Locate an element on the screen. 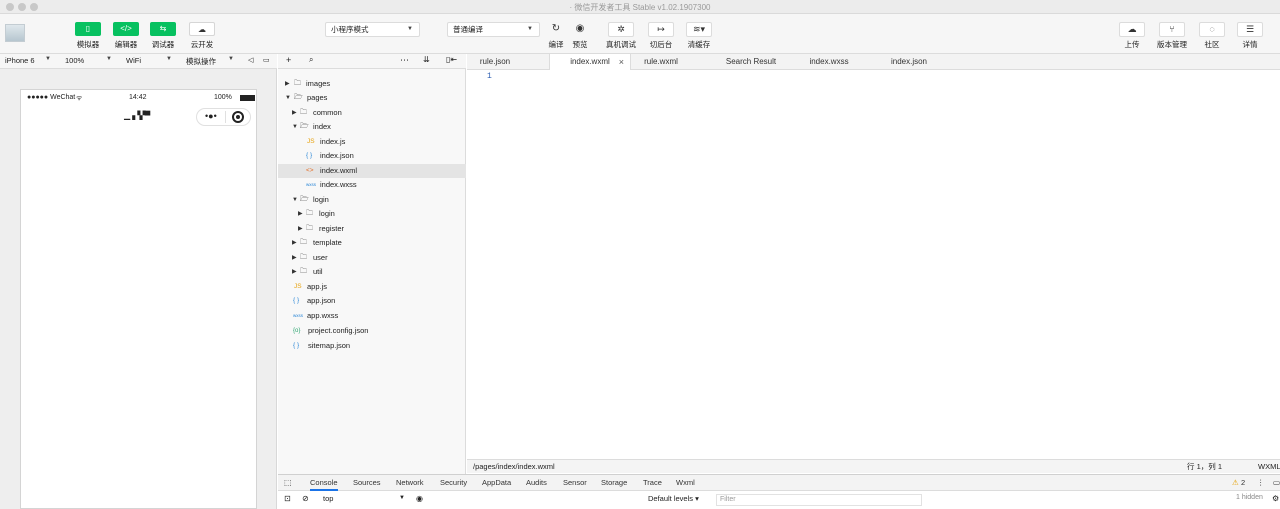  tree-folder-template: ▶ 🗀 template is located at coordinates (372, 243).